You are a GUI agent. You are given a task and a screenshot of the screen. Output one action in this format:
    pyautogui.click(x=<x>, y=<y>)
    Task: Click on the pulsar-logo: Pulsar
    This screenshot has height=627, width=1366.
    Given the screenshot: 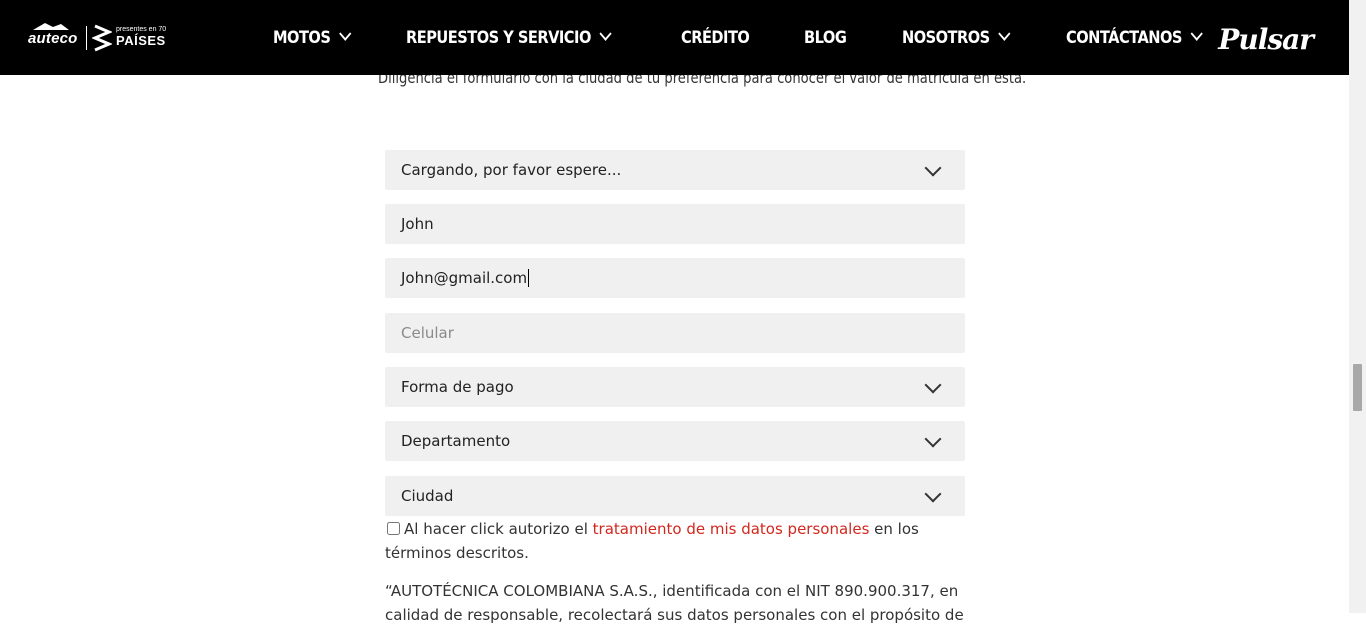 What is the action you would take?
    pyautogui.click(x=1266, y=39)
    